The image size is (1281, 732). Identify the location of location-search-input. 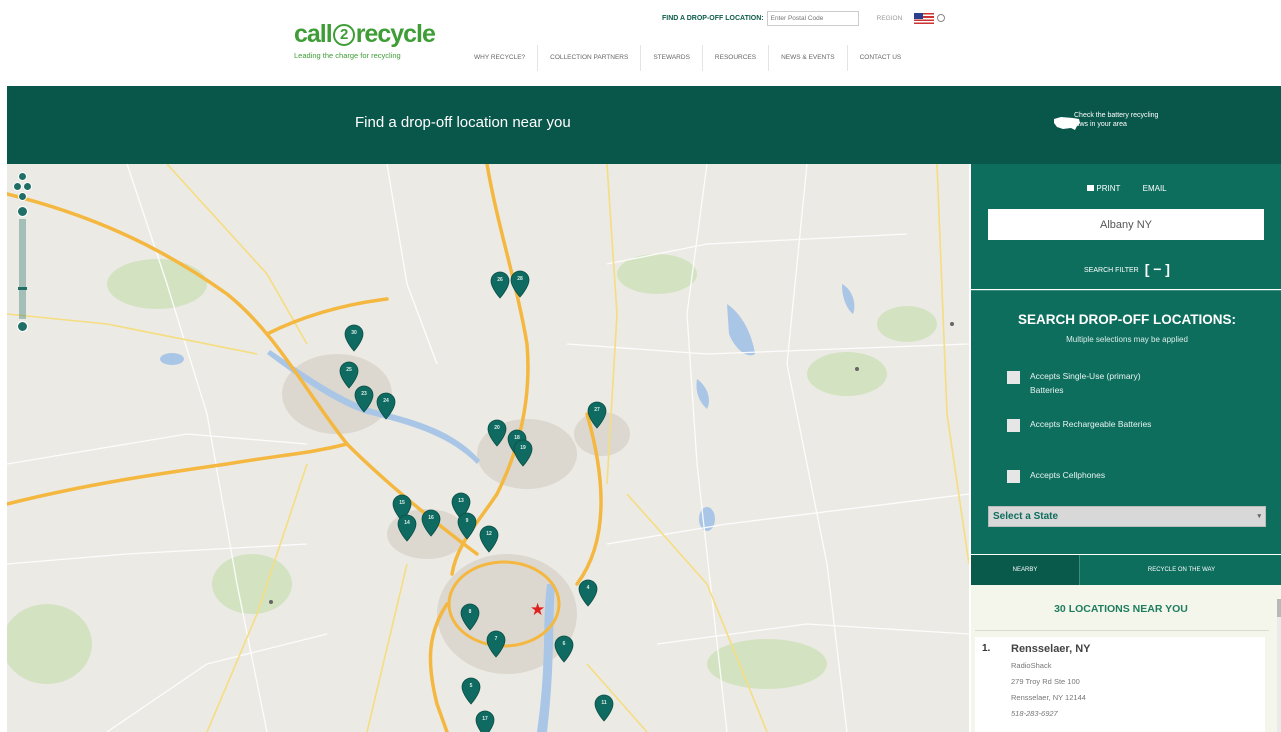
(1126, 224).